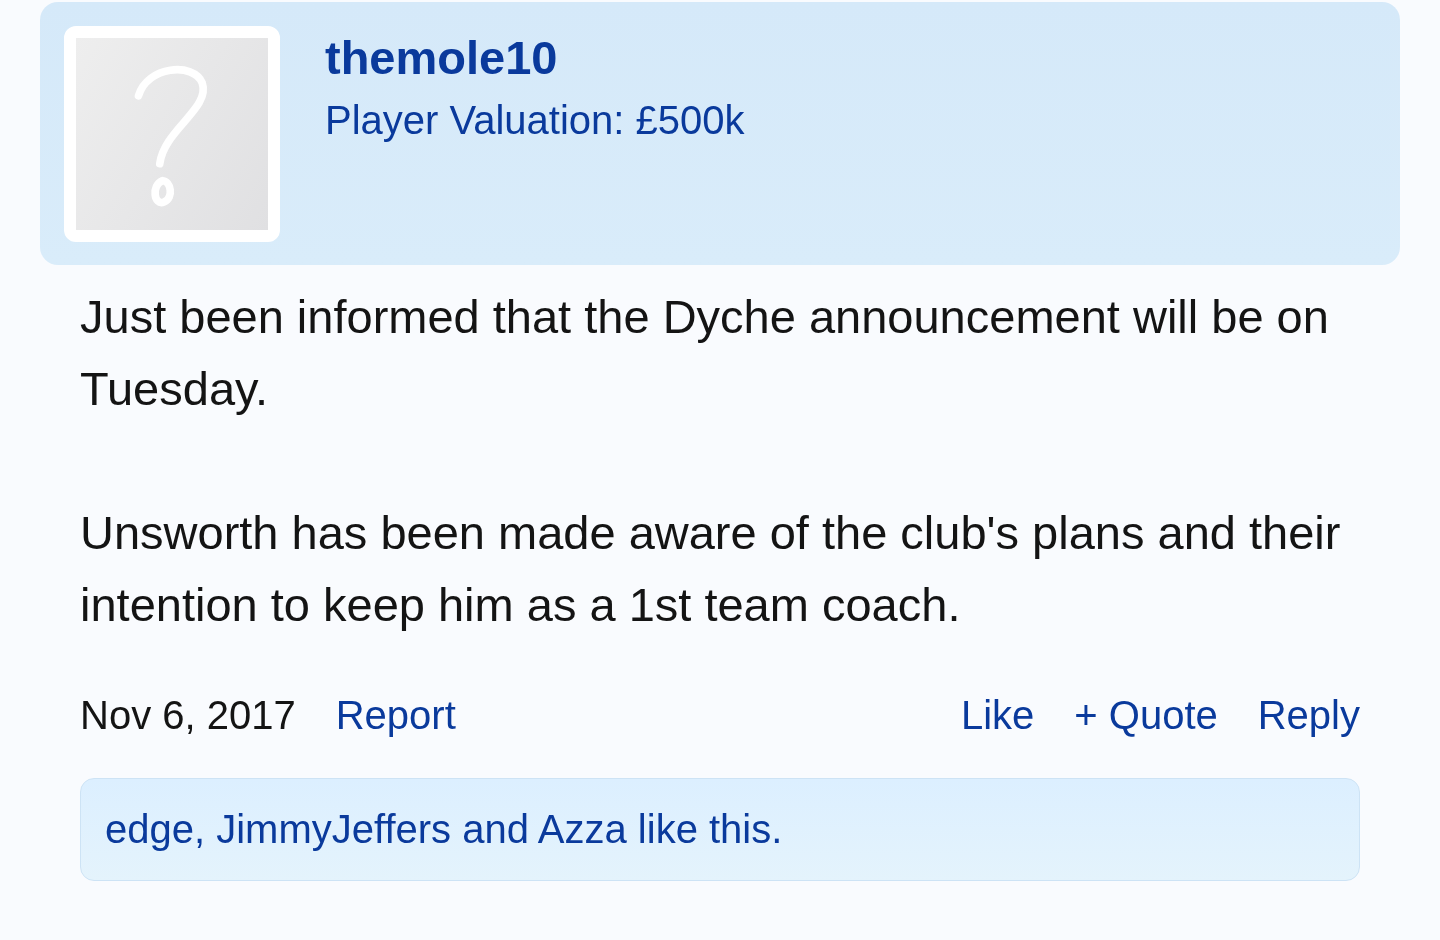 The image size is (1440, 940). I want to click on post-date: Nov 6, 2017, so click(188, 715).